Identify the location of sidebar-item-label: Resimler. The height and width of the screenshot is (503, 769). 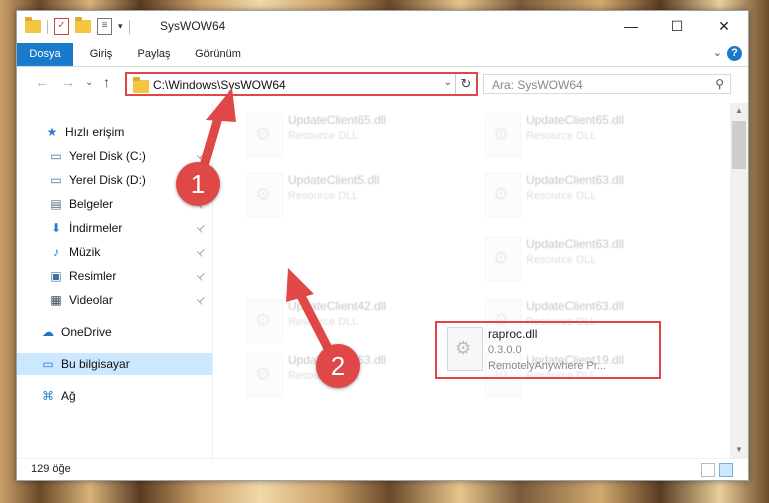
(93, 276).